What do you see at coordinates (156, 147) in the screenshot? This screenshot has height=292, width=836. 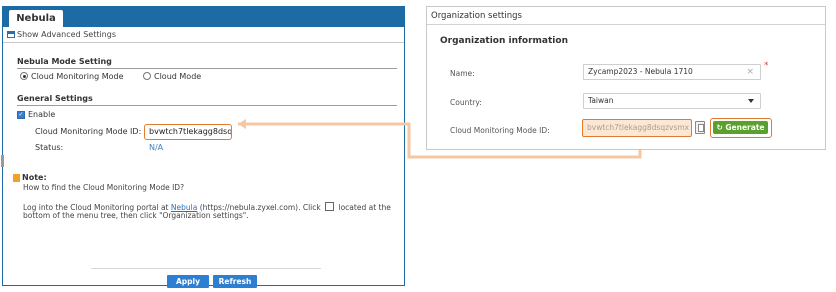 I see `status-value: N/A` at bounding box center [156, 147].